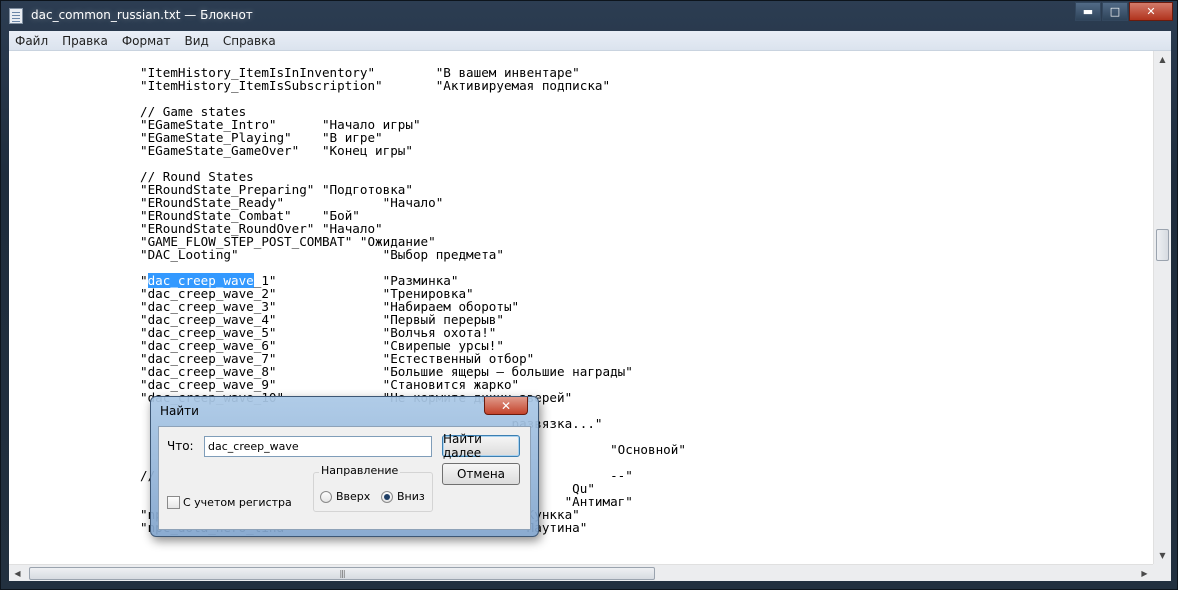 This screenshot has height=590, width=1178. Describe the element at coordinates (16, 16) in the screenshot. I see `notepad-icon` at that location.